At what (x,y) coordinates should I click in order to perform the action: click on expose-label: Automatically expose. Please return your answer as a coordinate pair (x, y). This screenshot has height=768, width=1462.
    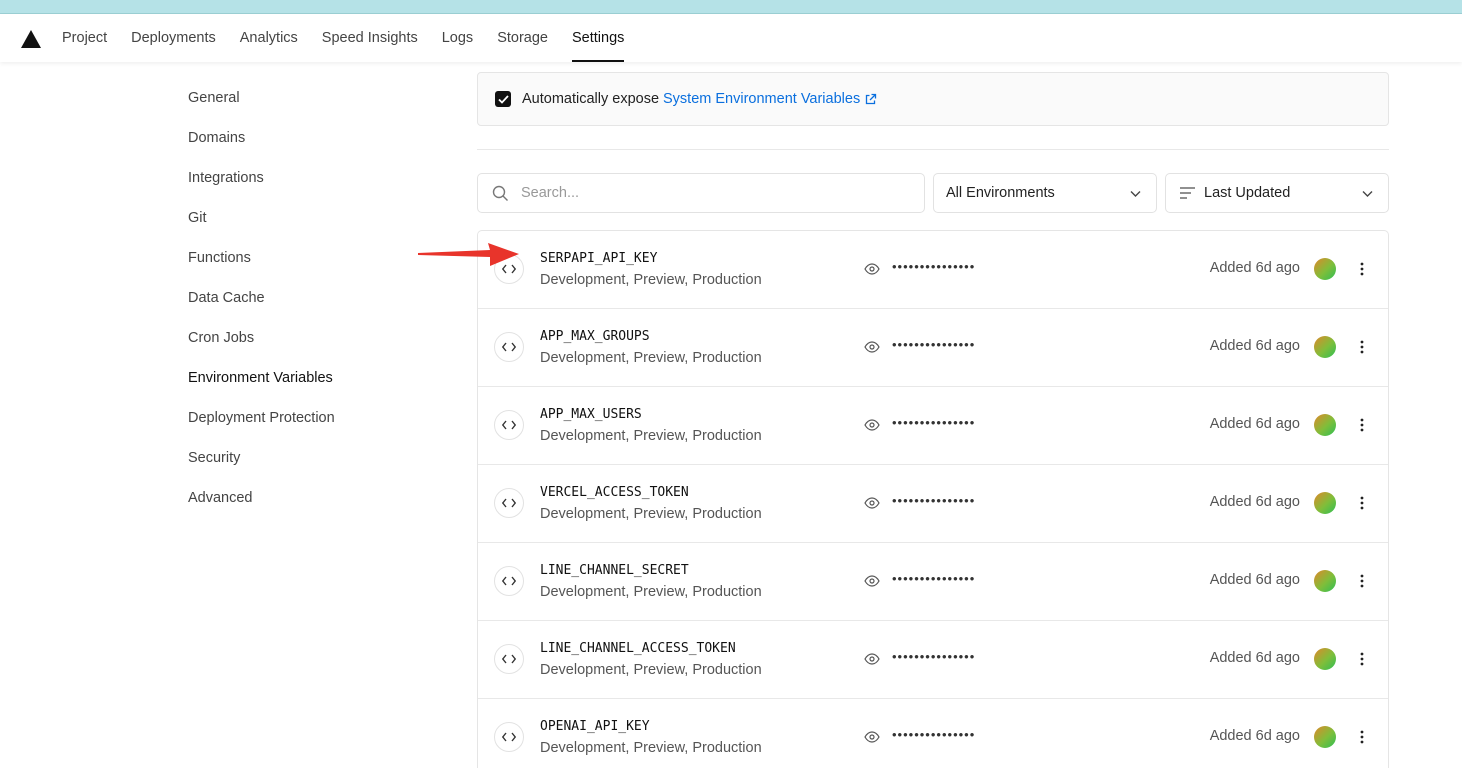
    Looking at the image, I should click on (591, 99).